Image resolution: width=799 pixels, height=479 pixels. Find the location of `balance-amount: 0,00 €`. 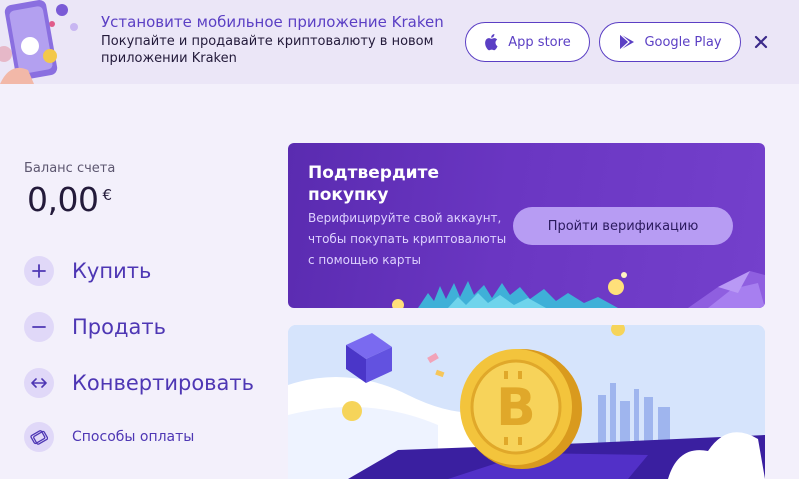

balance-amount: 0,00 € is located at coordinates (69, 199).